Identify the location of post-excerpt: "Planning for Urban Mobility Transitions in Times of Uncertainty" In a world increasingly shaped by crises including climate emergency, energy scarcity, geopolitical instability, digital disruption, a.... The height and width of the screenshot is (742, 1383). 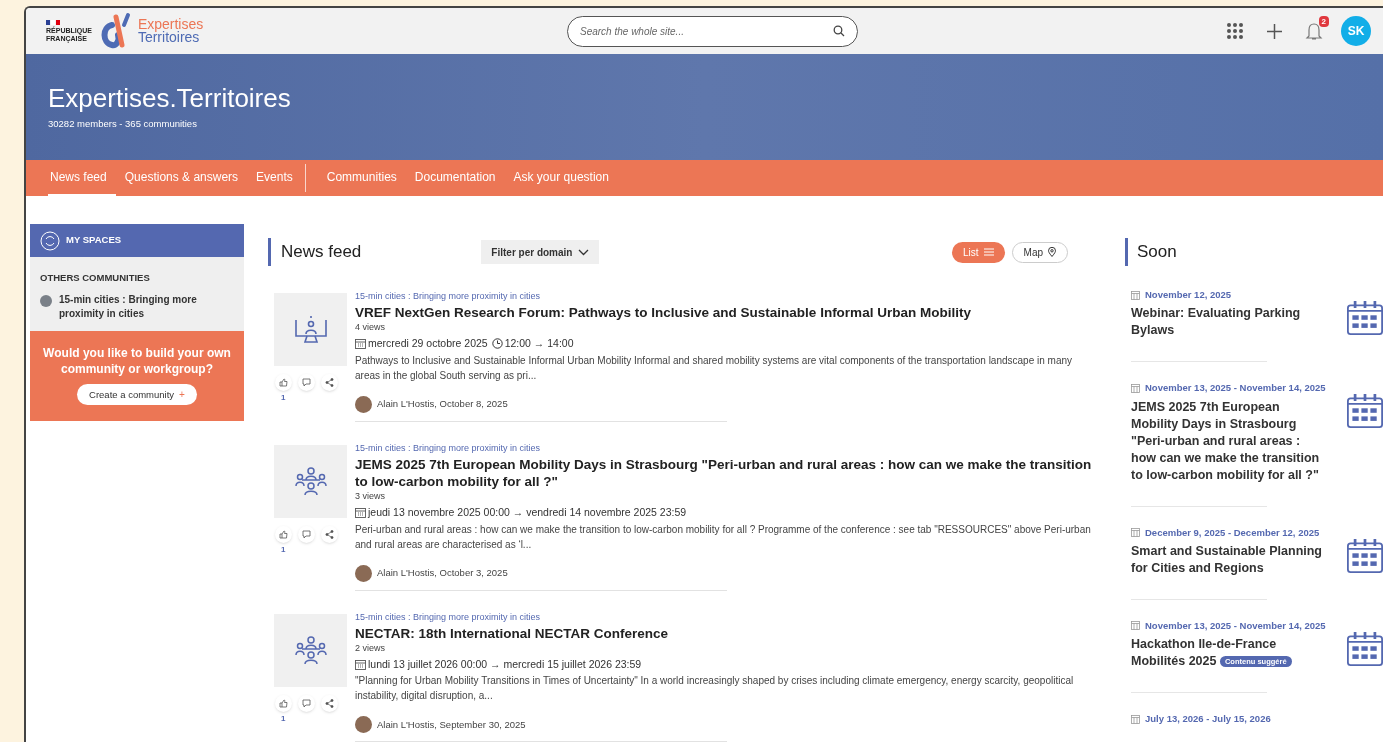
(715, 689).